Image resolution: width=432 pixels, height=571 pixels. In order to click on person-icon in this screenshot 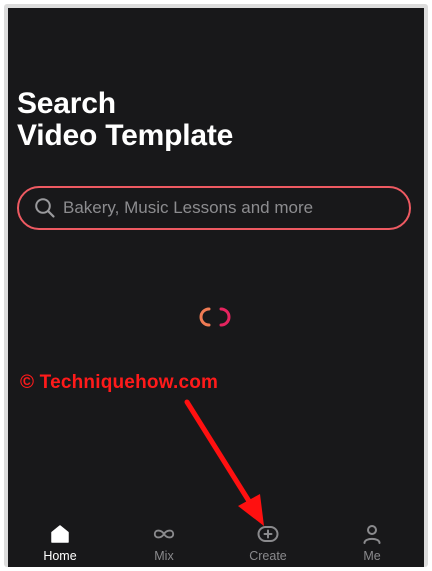, I will do `click(372, 534)`.